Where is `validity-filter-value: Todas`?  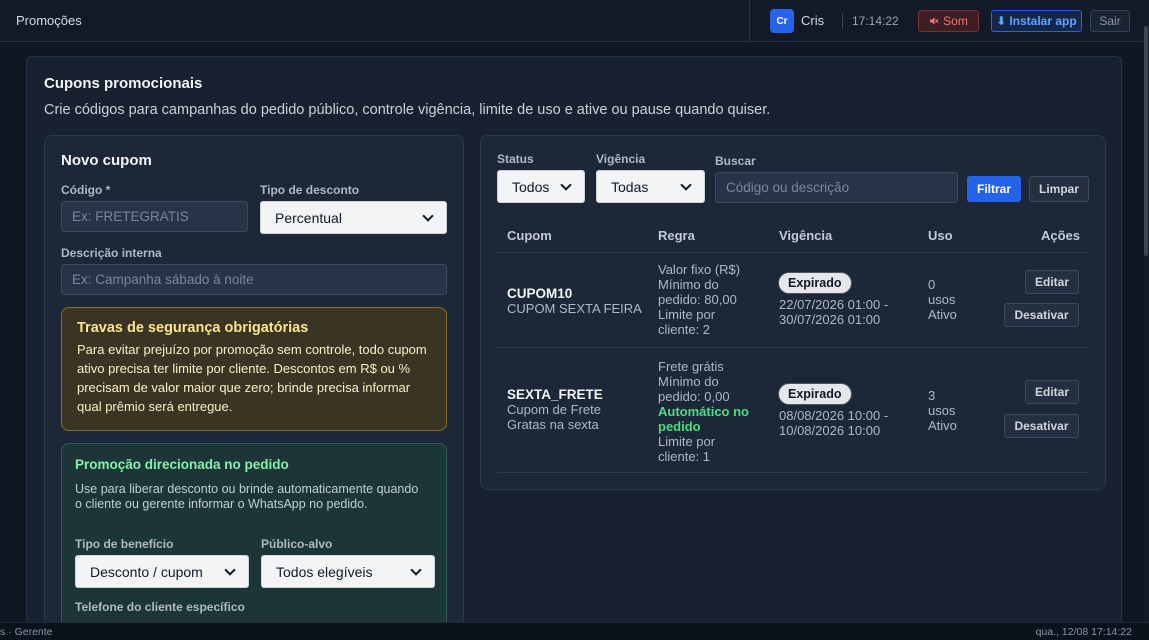 validity-filter-value: Todas is located at coordinates (630, 186).